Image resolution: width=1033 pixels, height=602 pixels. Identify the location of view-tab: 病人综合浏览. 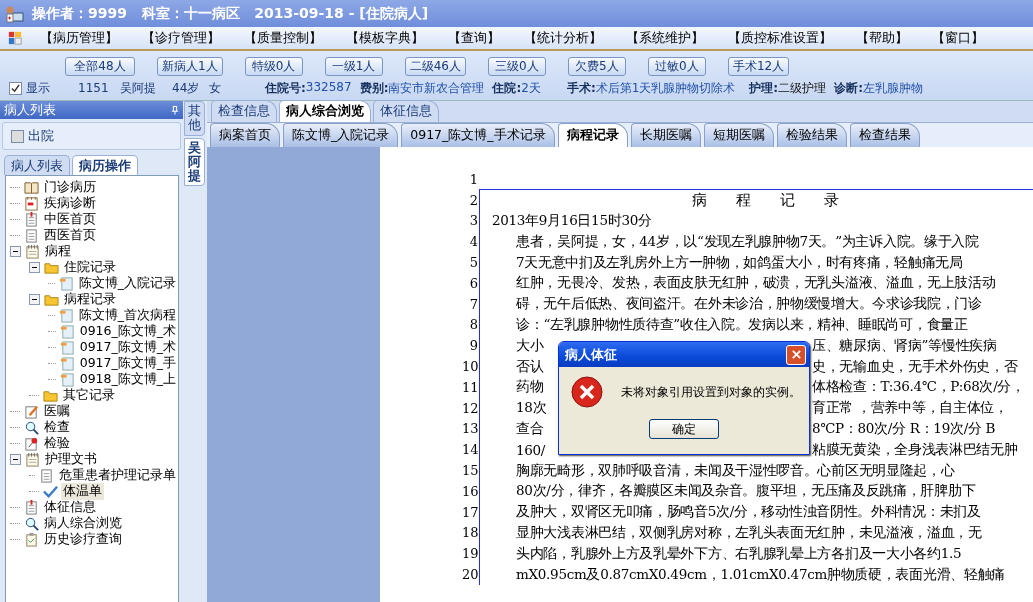
(325, 111).